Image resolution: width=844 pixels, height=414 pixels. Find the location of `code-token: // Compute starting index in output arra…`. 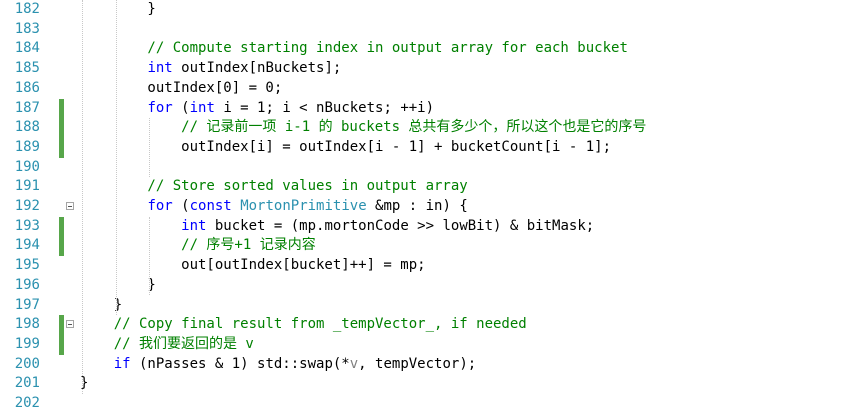

code-token: // Compute starting index in output arra… is located at coordinates (354, 48).